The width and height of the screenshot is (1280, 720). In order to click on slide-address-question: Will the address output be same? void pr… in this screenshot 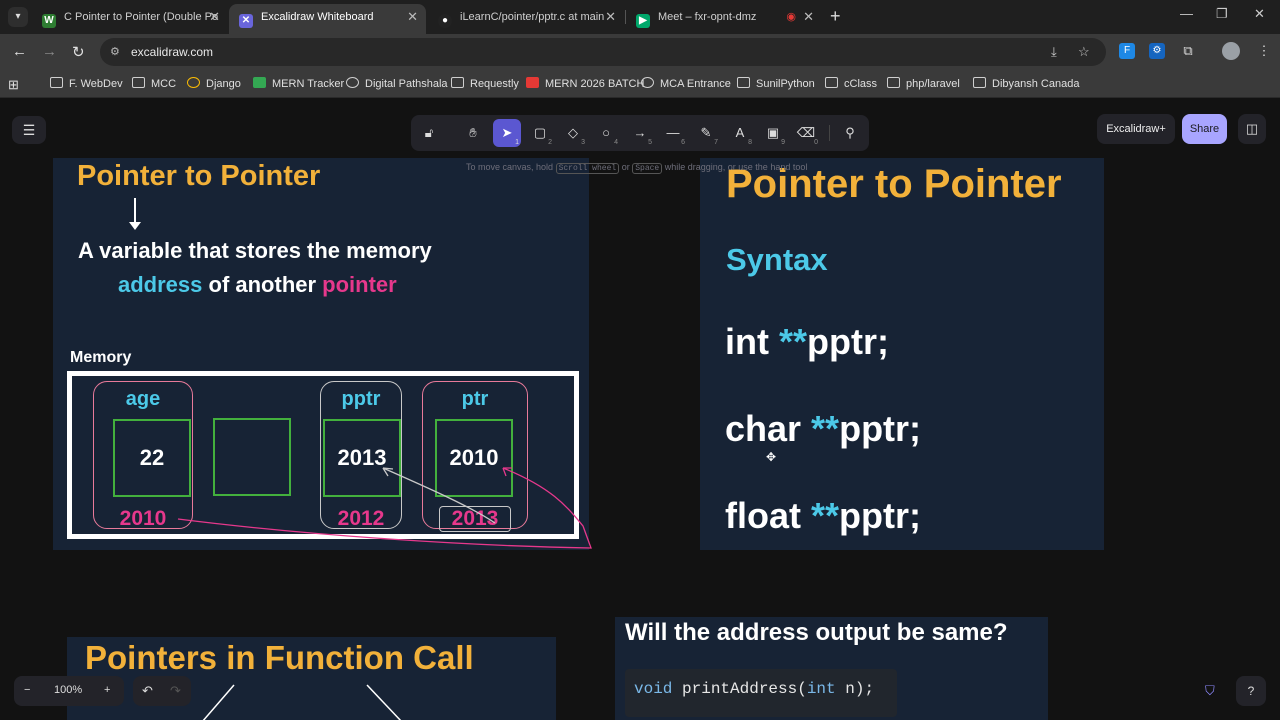, I will do `click(831, 668)`.